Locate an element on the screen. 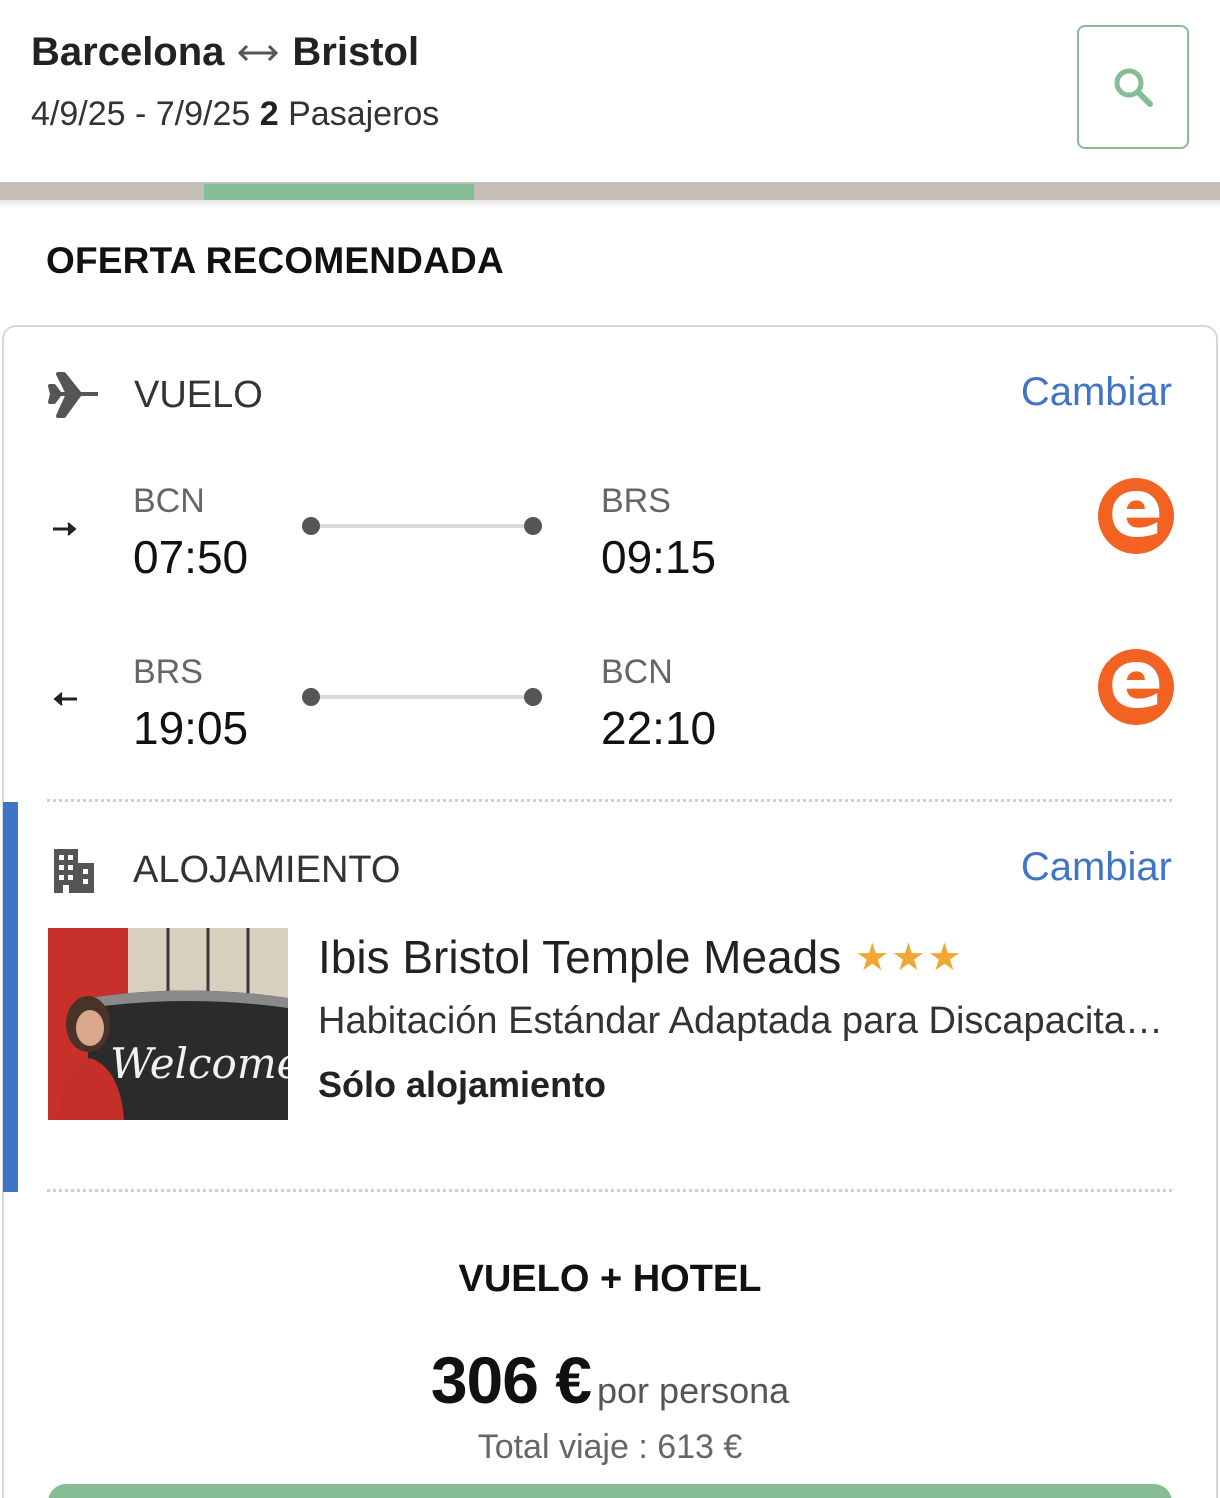  package-title: VUELO + HOTEL is located at coordinates (610, 1279).